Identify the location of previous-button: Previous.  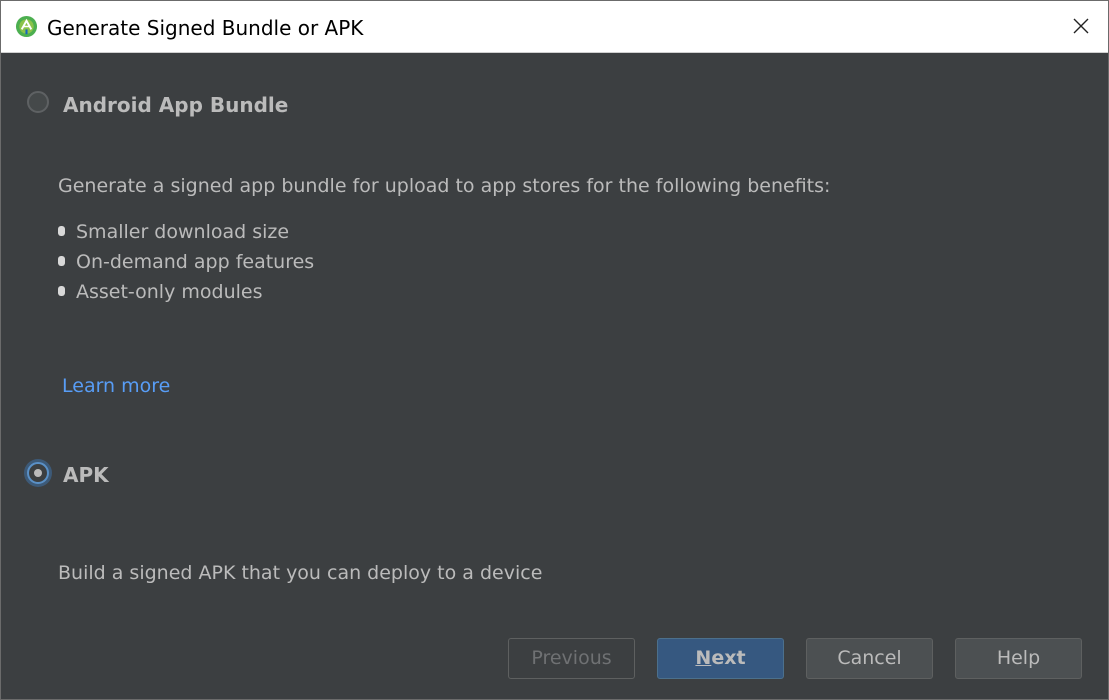
(571, 658).